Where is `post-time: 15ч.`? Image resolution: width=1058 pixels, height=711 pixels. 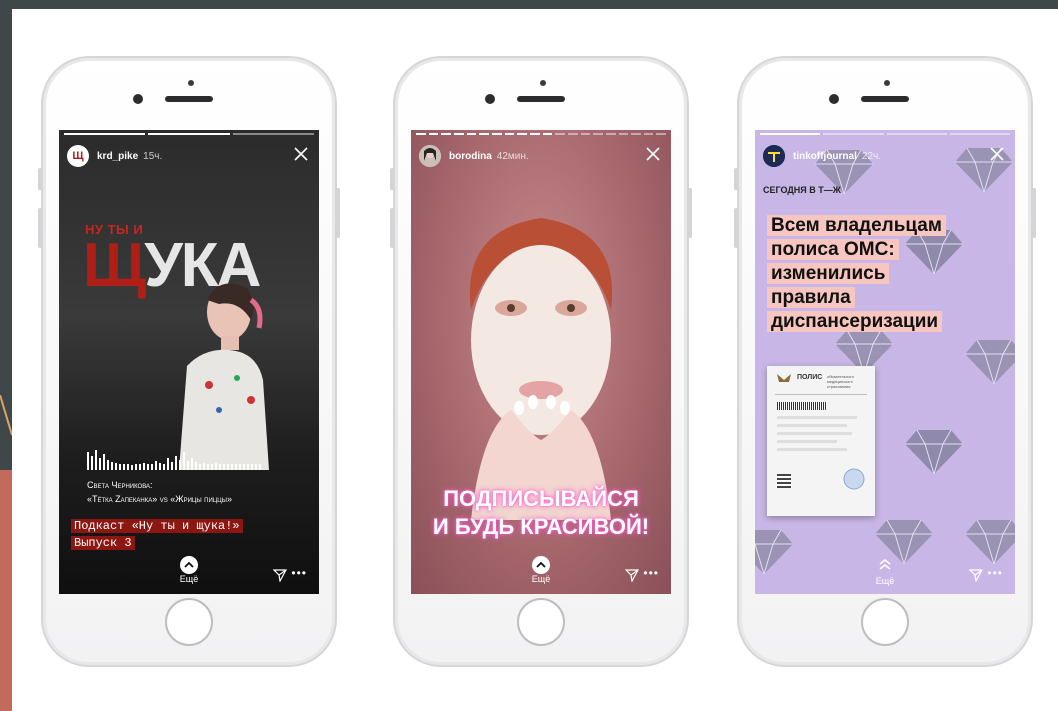 post-time: 15ч. is located at coordinates (153, 156).